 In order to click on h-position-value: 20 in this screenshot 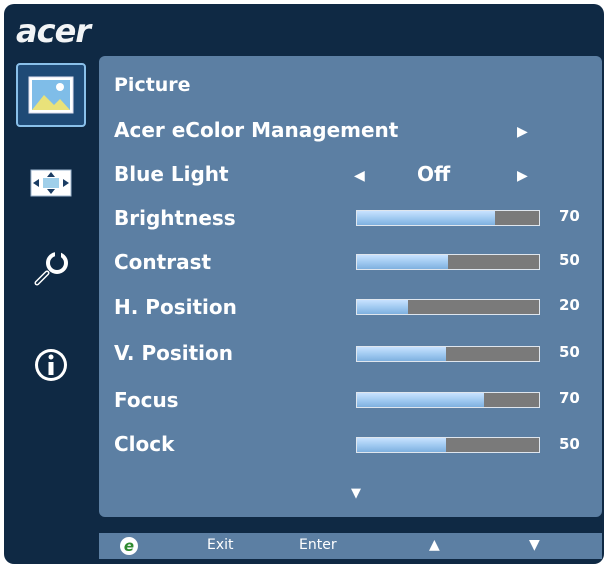, I will do `click(569, 305)`.